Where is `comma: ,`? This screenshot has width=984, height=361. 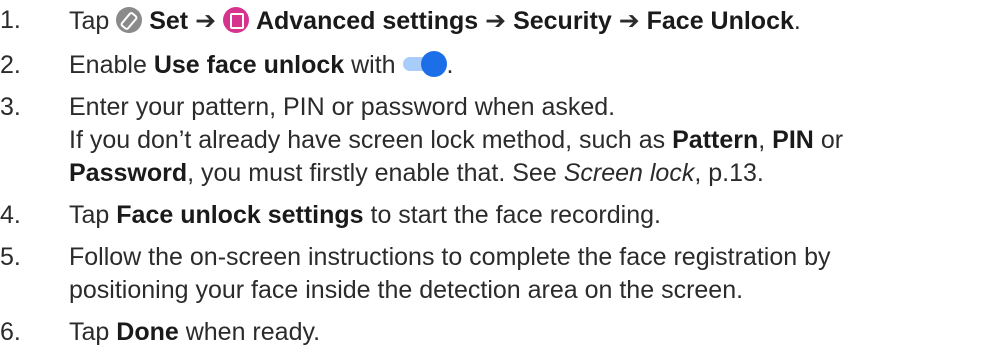 comma: , is located at coordinates (762, 140).